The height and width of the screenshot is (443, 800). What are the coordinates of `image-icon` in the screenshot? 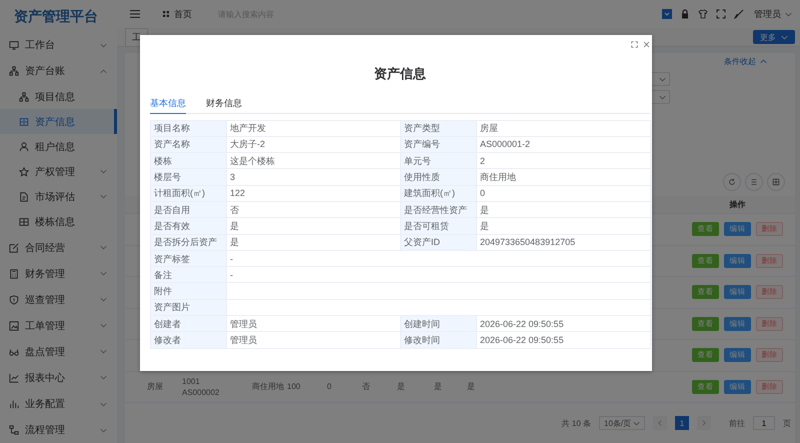 It's located at (14, 325).